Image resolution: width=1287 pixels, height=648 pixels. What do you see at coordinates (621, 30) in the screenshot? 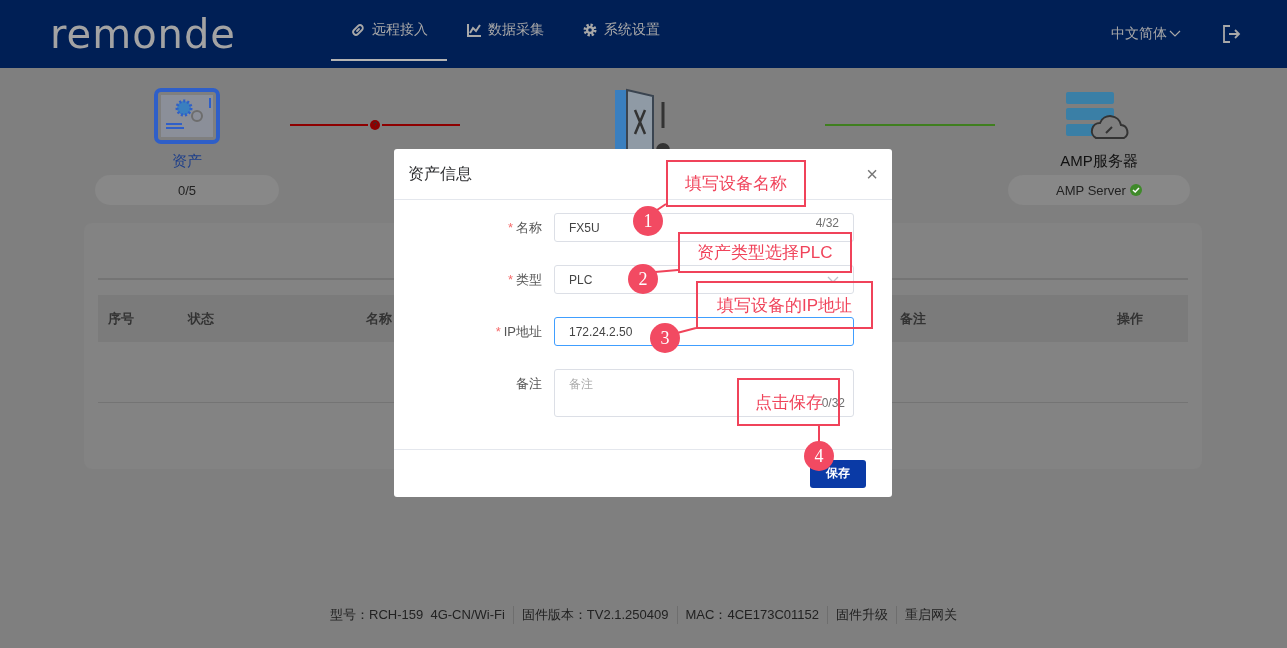
I see `nav-tab: 系统设置` at bounding box center [621, 30].